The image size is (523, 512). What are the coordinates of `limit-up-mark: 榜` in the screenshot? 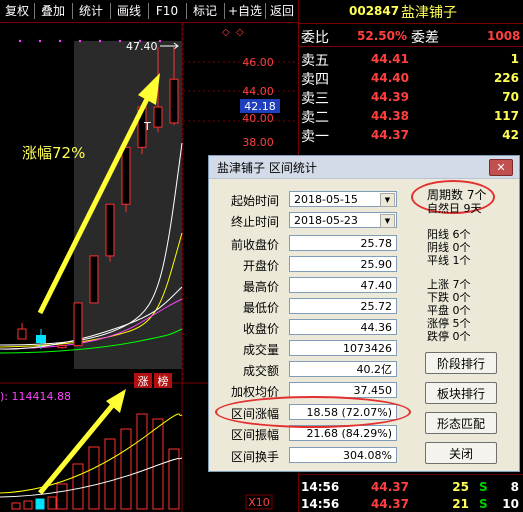 It's located at (163, 381).